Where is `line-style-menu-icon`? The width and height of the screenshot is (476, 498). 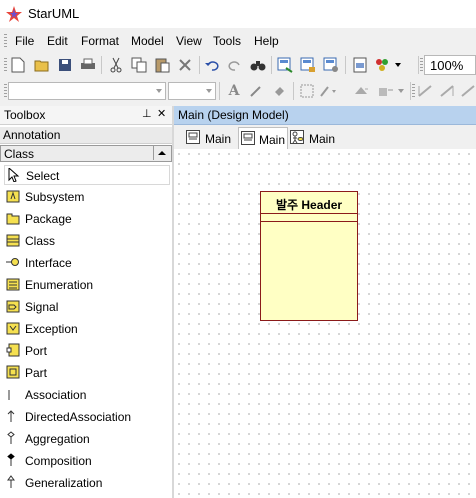 line-style-menu-icon is located at coordinates (329, 91).